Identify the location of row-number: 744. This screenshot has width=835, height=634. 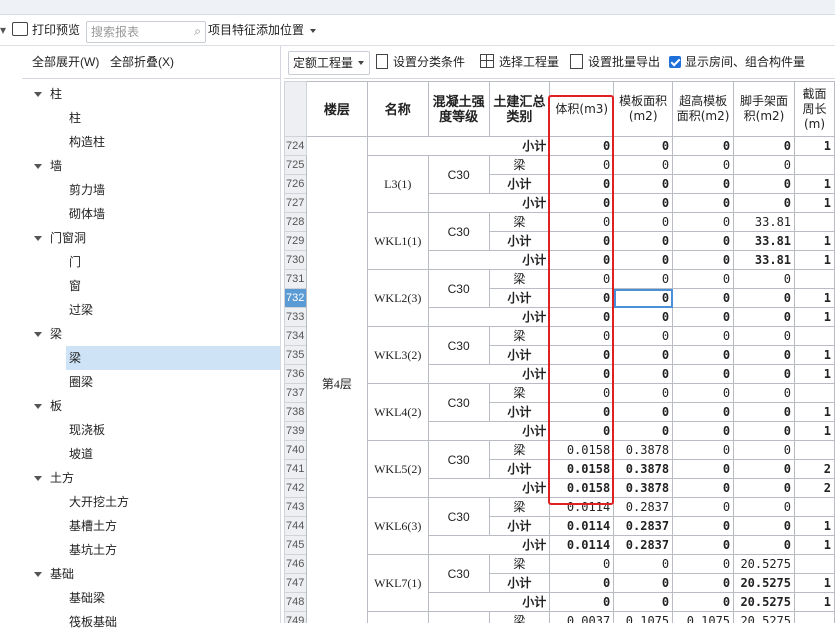
(295, 526).